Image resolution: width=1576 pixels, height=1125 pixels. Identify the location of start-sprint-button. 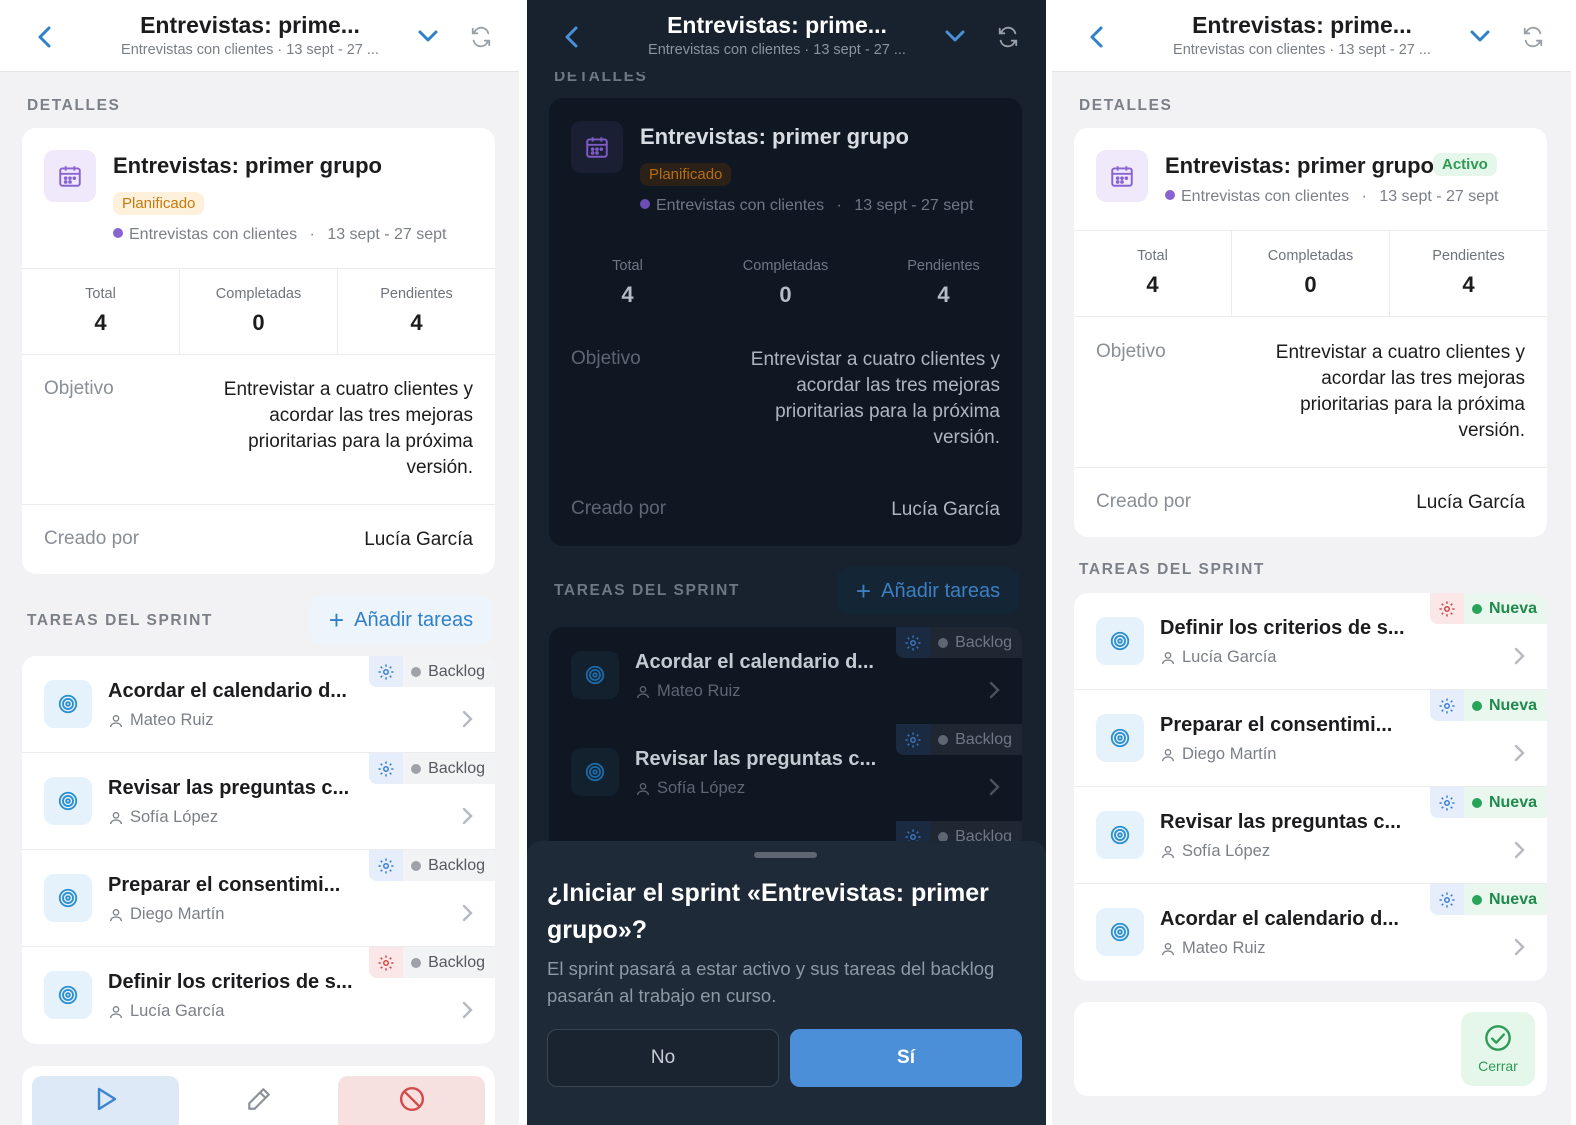
(105, 1100).